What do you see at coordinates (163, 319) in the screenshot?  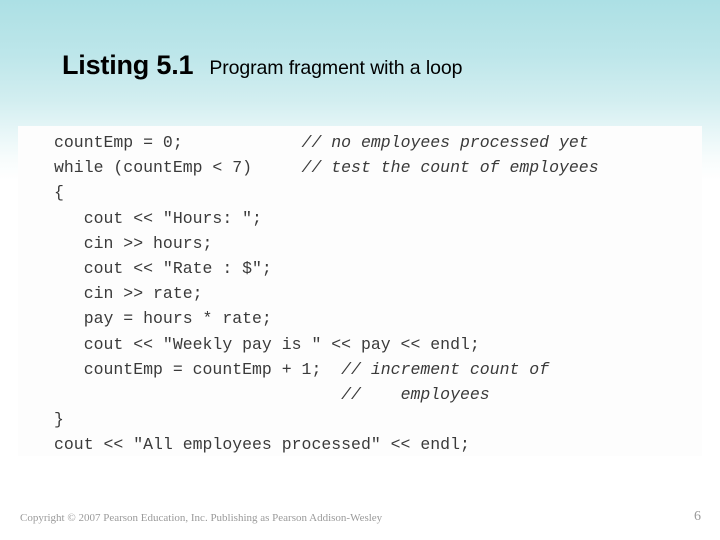 I see `code-line-source: pay = hours * rate;` at bounding box center [163, 319].